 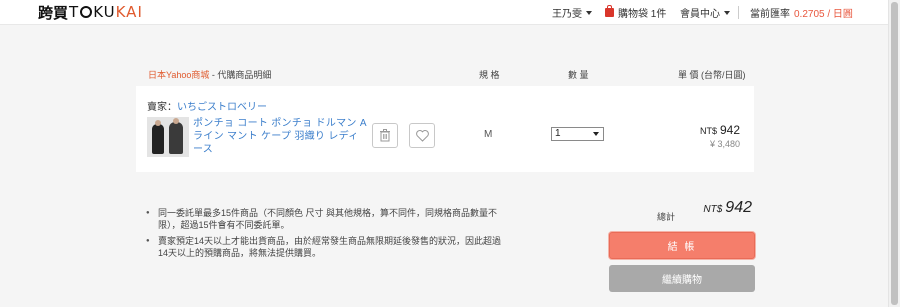 I want to click on total-currency: NT$, so click(x=713, y=209).